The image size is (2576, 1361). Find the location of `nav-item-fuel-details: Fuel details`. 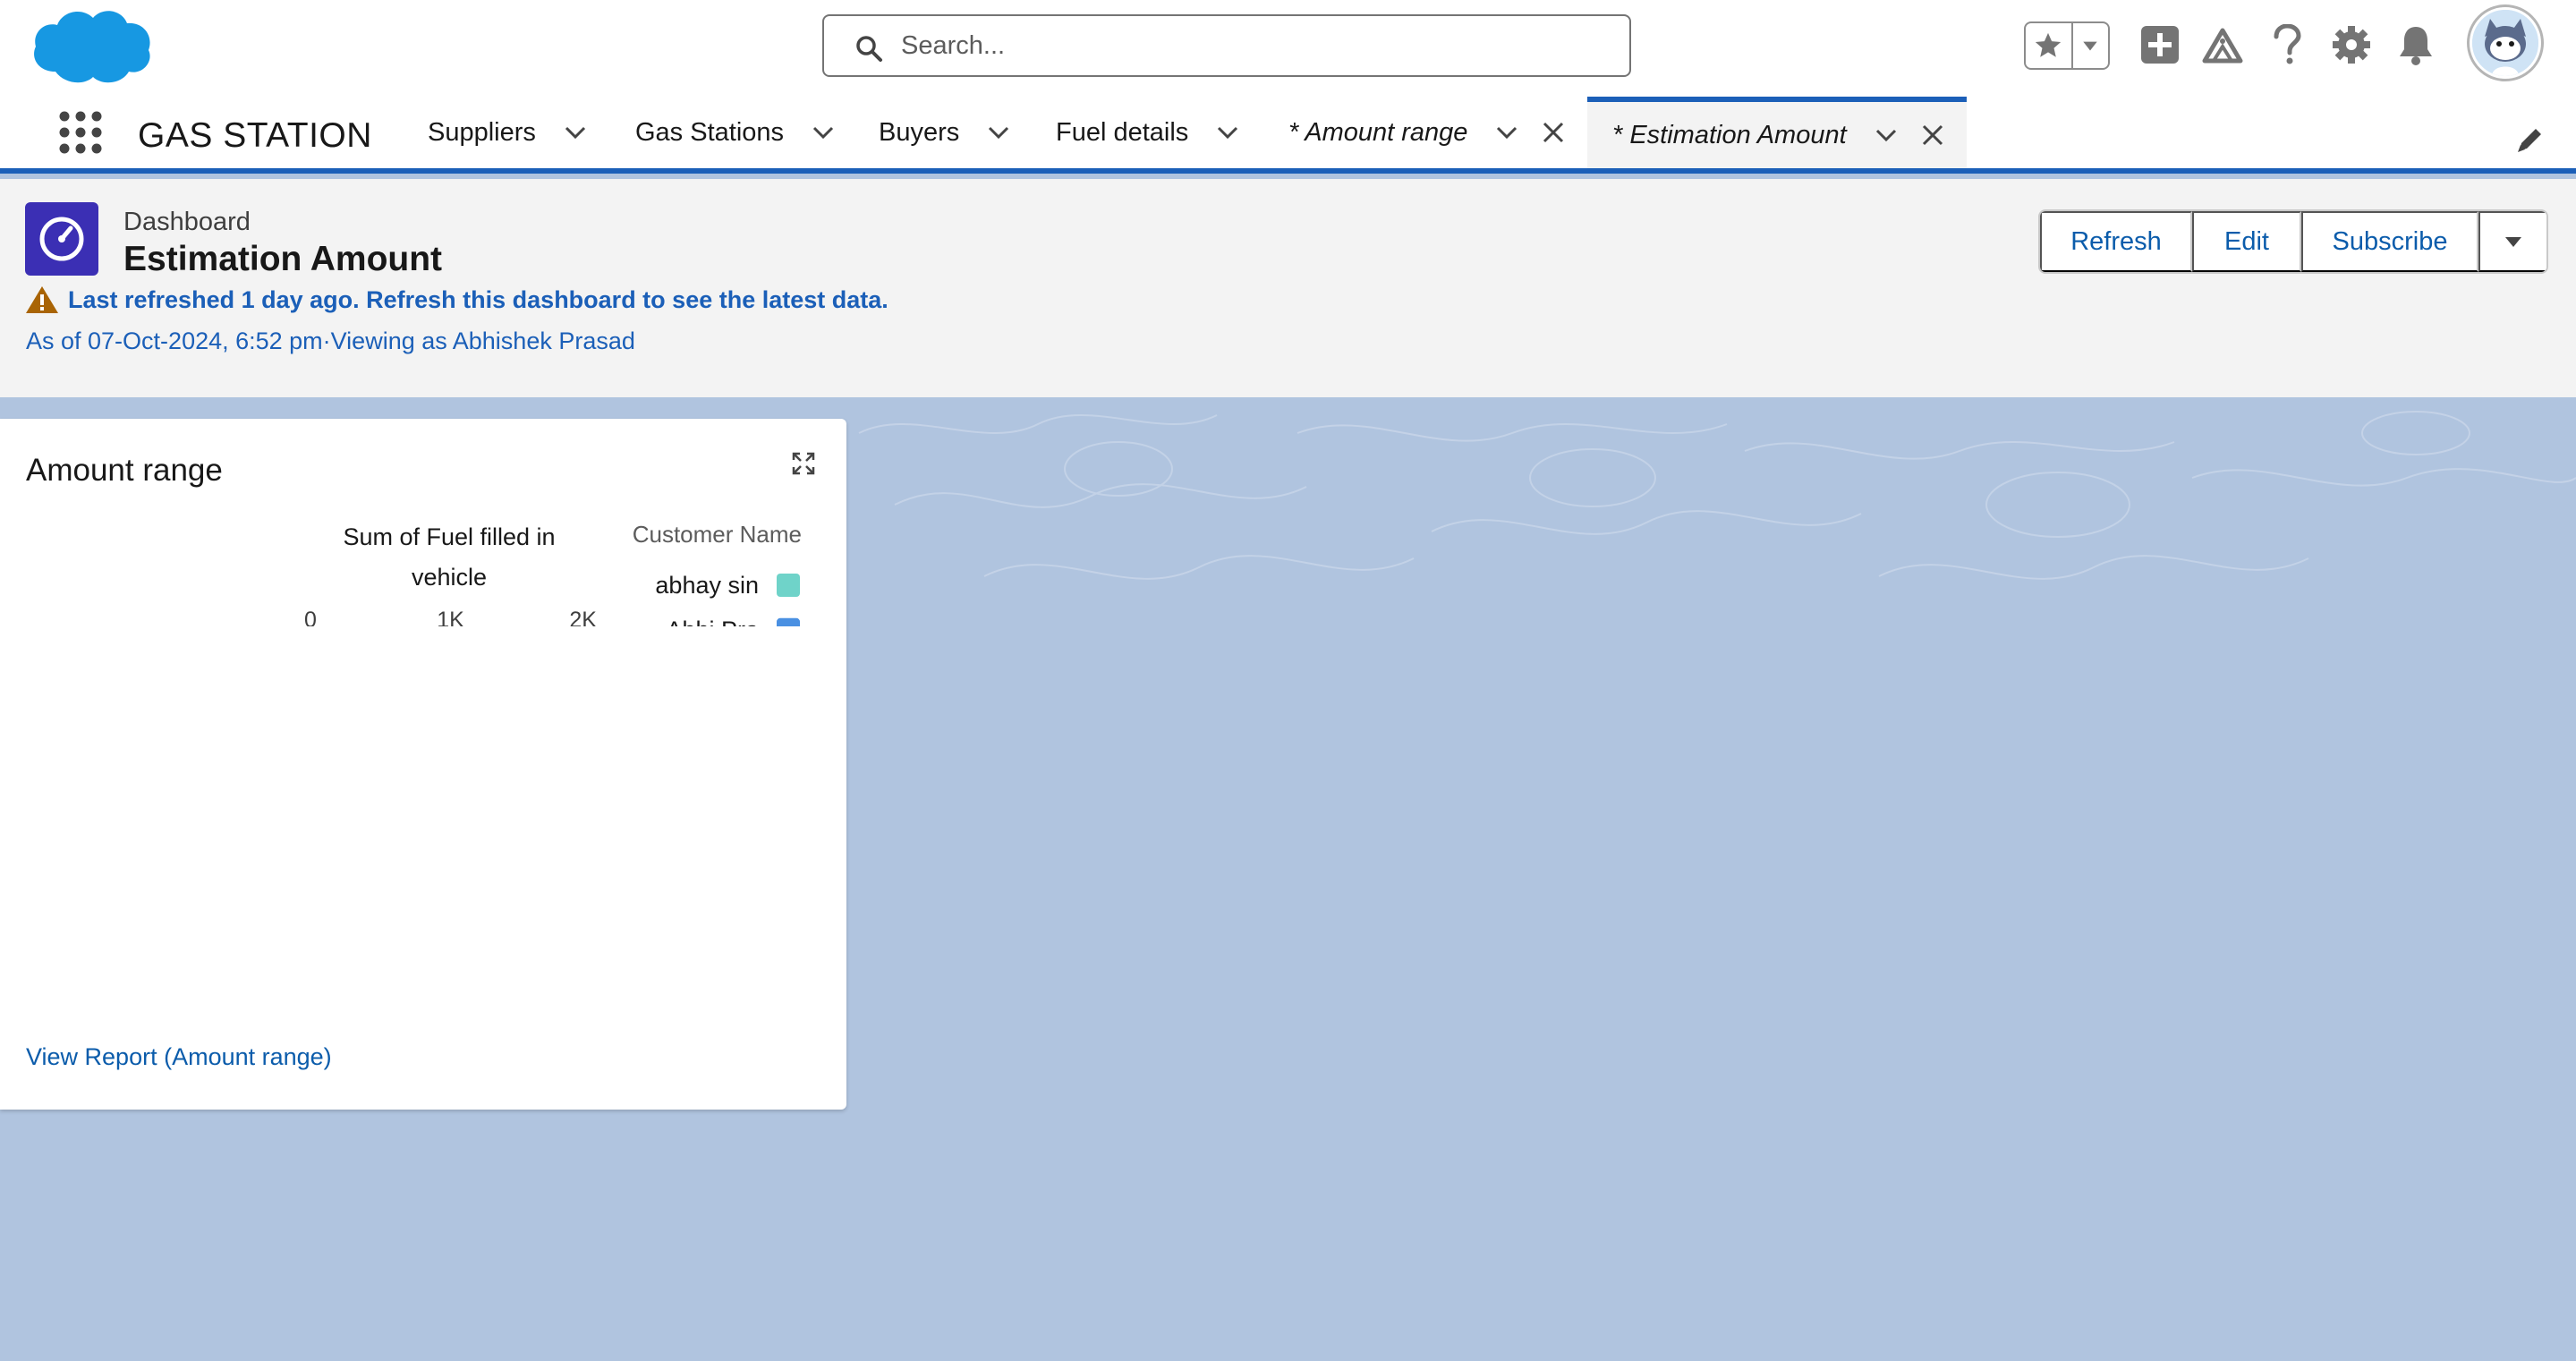

nav-item-fuel-details: Fuel details is located at coordinates (1148, 132).